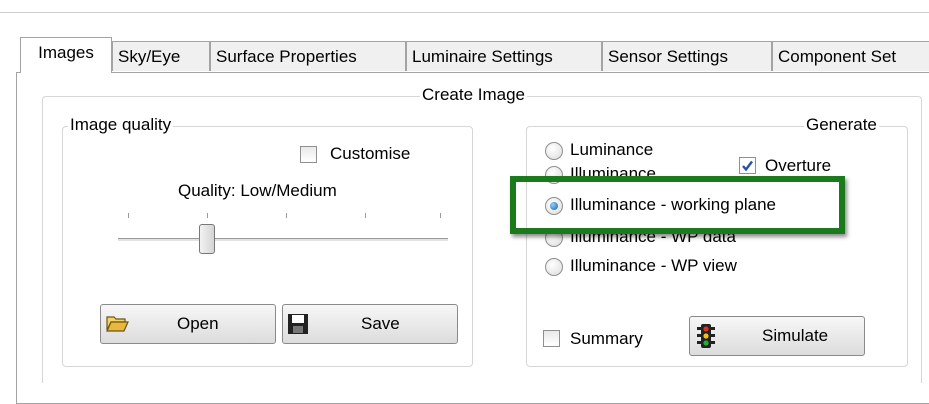  What do you see at coordinates (257, 190) in the screenshot?
I see `quality-label: Quality: Low/Medium` at bounding box center [257, 190].